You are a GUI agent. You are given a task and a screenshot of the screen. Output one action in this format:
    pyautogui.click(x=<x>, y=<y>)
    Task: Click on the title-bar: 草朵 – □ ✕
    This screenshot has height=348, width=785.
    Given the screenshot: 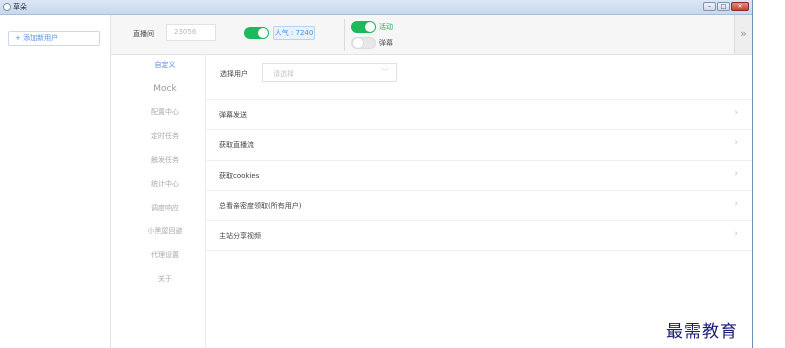 What is the action you would take?
    pyautogui.click(x=376, y=7)
    